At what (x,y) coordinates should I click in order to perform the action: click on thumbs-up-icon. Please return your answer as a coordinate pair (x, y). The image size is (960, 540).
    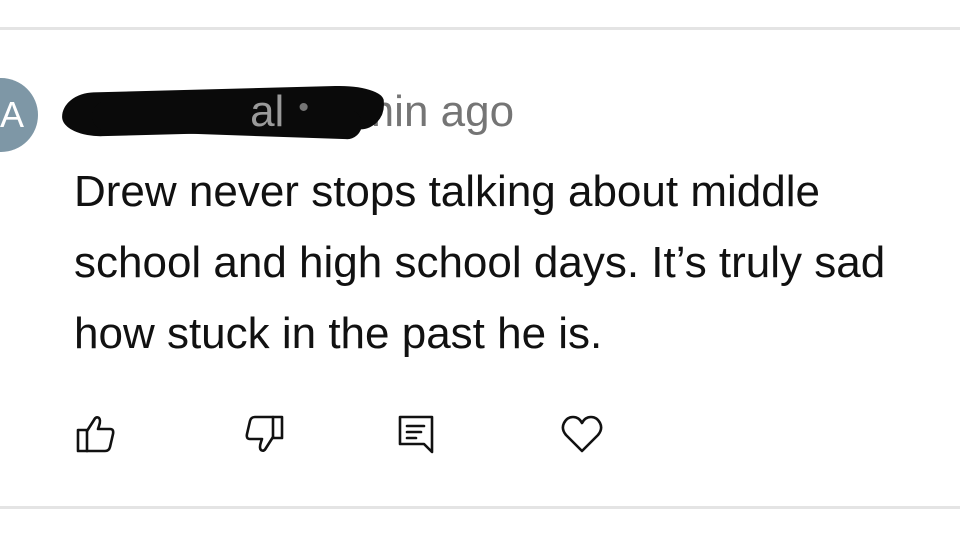
    Looking at the image, I should click on (95, 434).